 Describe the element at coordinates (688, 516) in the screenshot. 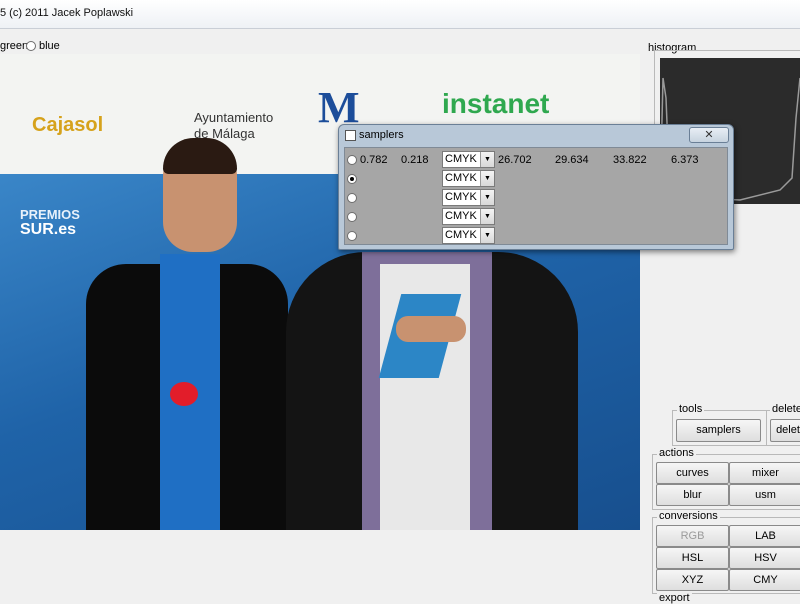

I see `conversions-group-title: conversions` at that location.